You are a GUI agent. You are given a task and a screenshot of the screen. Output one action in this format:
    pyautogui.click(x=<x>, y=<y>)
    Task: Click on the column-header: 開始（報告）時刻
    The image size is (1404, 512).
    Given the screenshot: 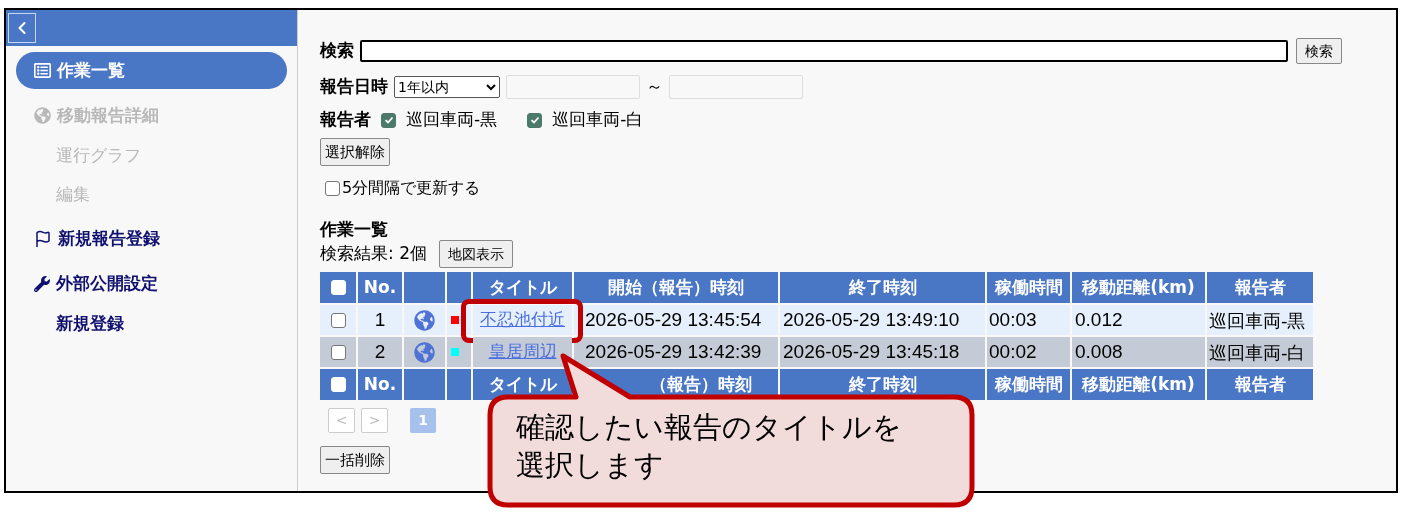 What is the action you would take?
    pyautogui.click(x=676, y=287)
    